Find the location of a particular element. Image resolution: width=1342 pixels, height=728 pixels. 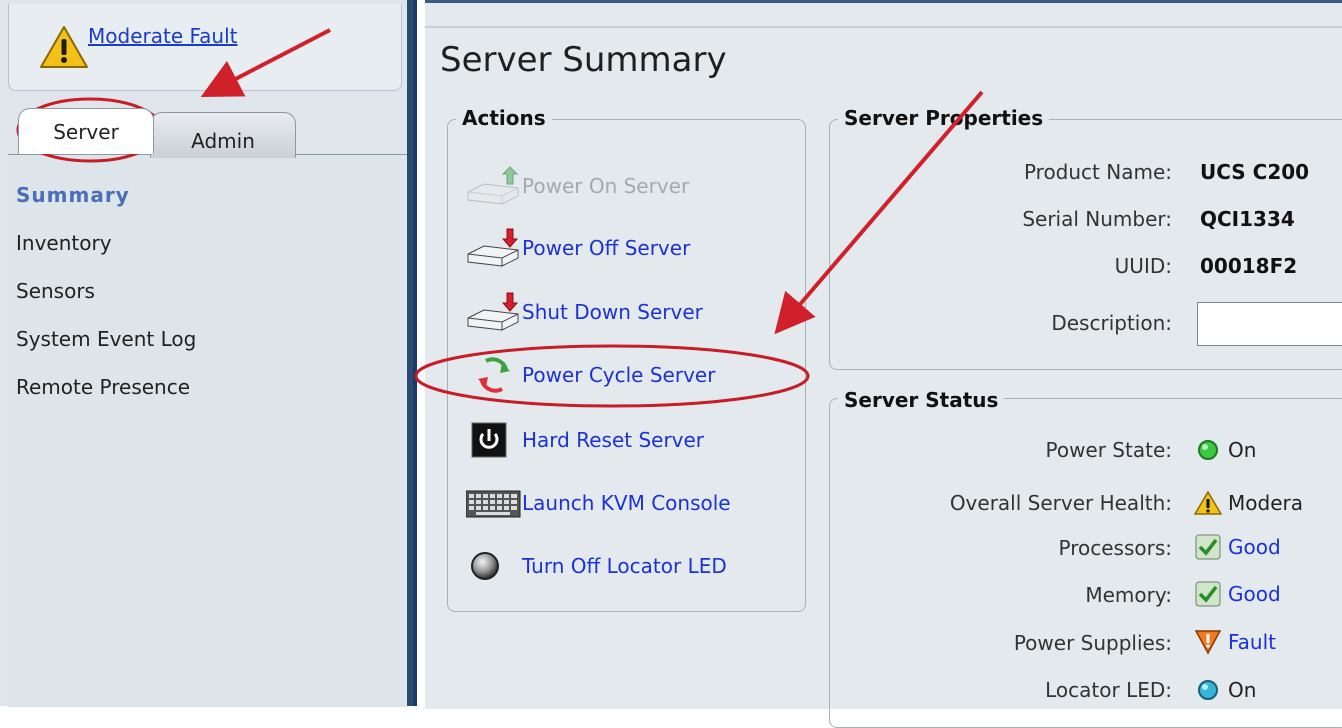

turn-off-locator-led-label: Turn Off Locator LED is located at coordinates (624, 566).